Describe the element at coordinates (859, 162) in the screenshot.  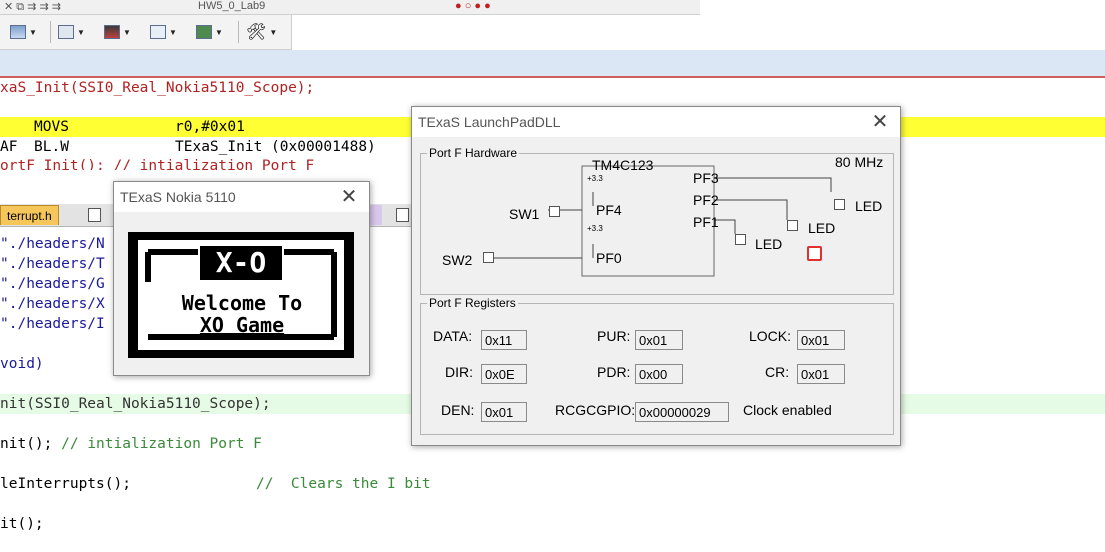
I see `clock-frequency: 80 MHz` at that location.